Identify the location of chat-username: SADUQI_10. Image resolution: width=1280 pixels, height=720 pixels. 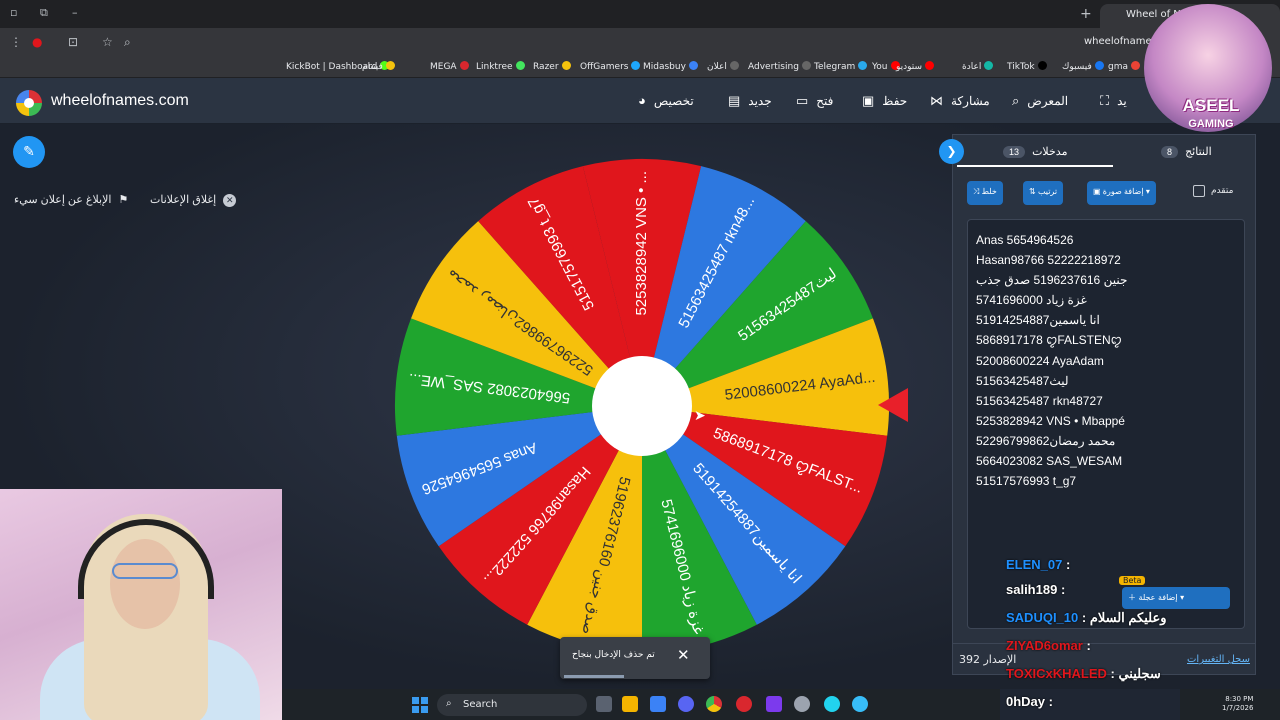
(1042, 617).